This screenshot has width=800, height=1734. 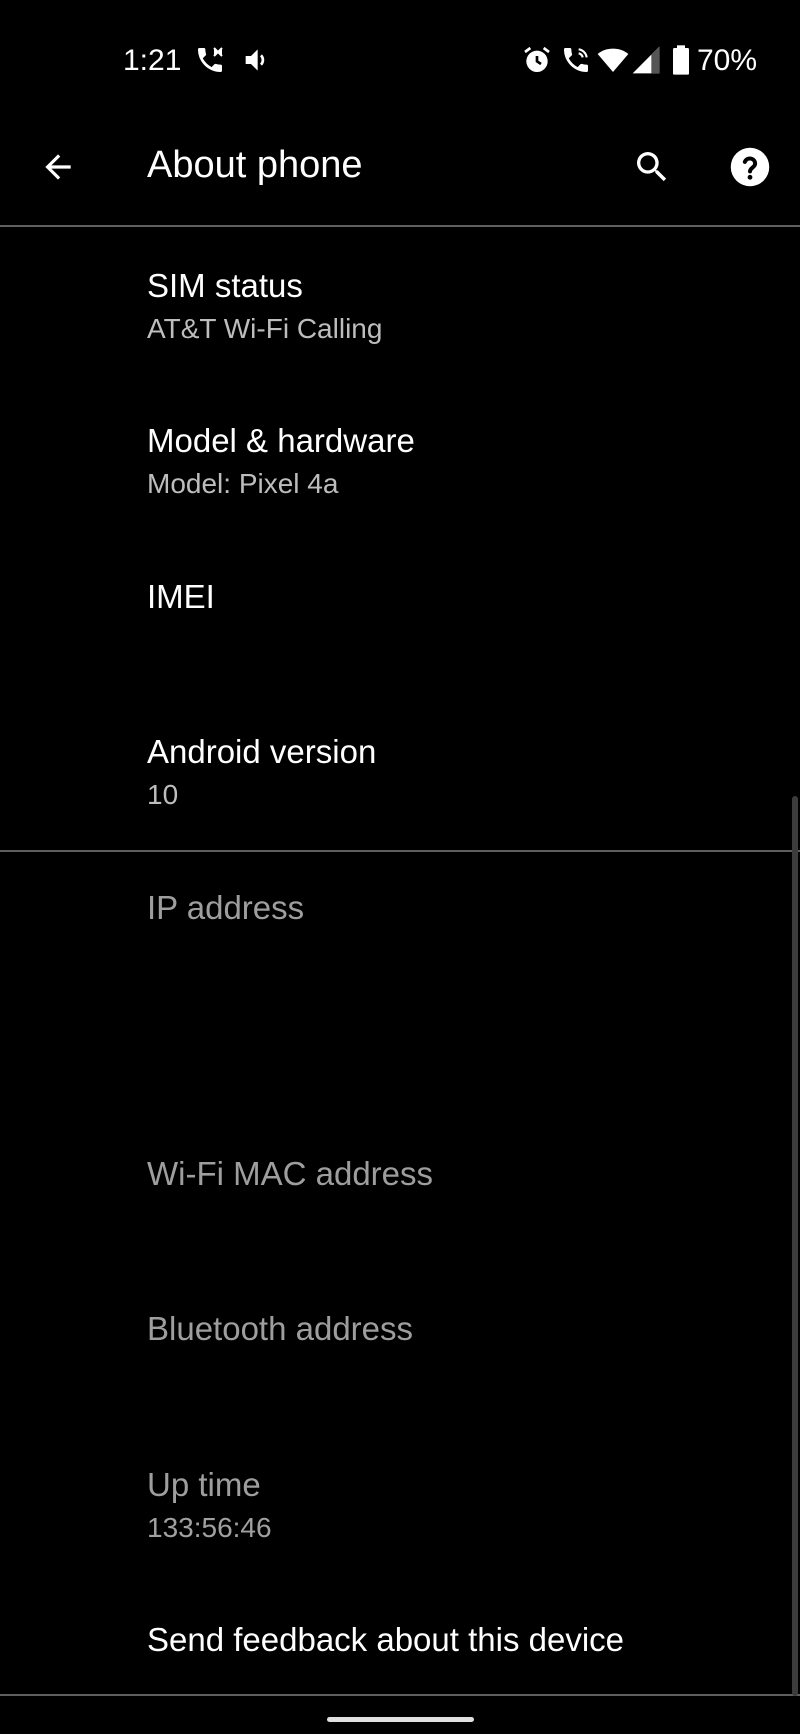 I want to click on pref-summary: 133:56:46, so click(x=209, y=1527).